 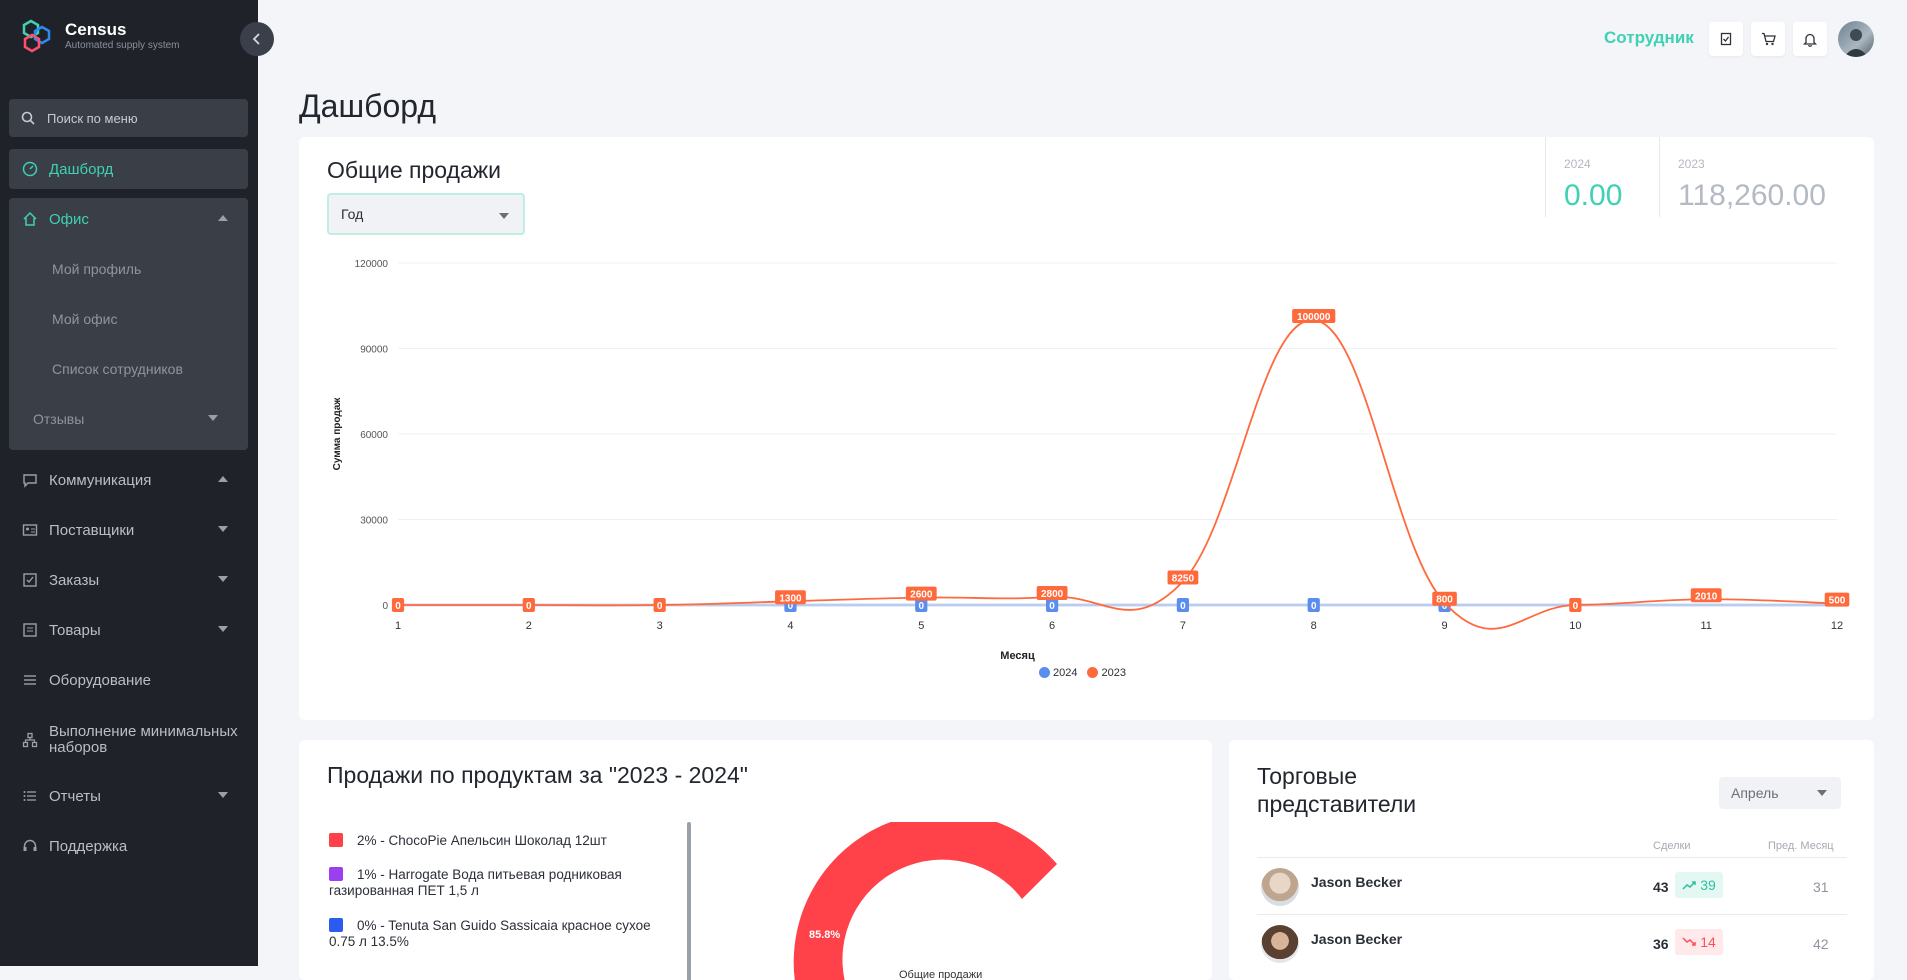 I want to click on sidebar-item-min-sets: Выполнение минимальных наборов, so click(x=128, y=740).